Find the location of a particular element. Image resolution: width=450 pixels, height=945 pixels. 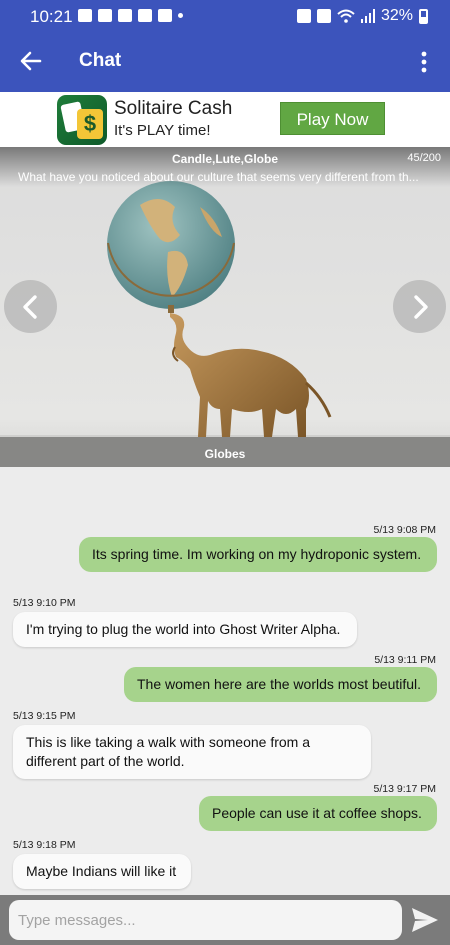

twitter-icon is located at coordinates (105, 15).